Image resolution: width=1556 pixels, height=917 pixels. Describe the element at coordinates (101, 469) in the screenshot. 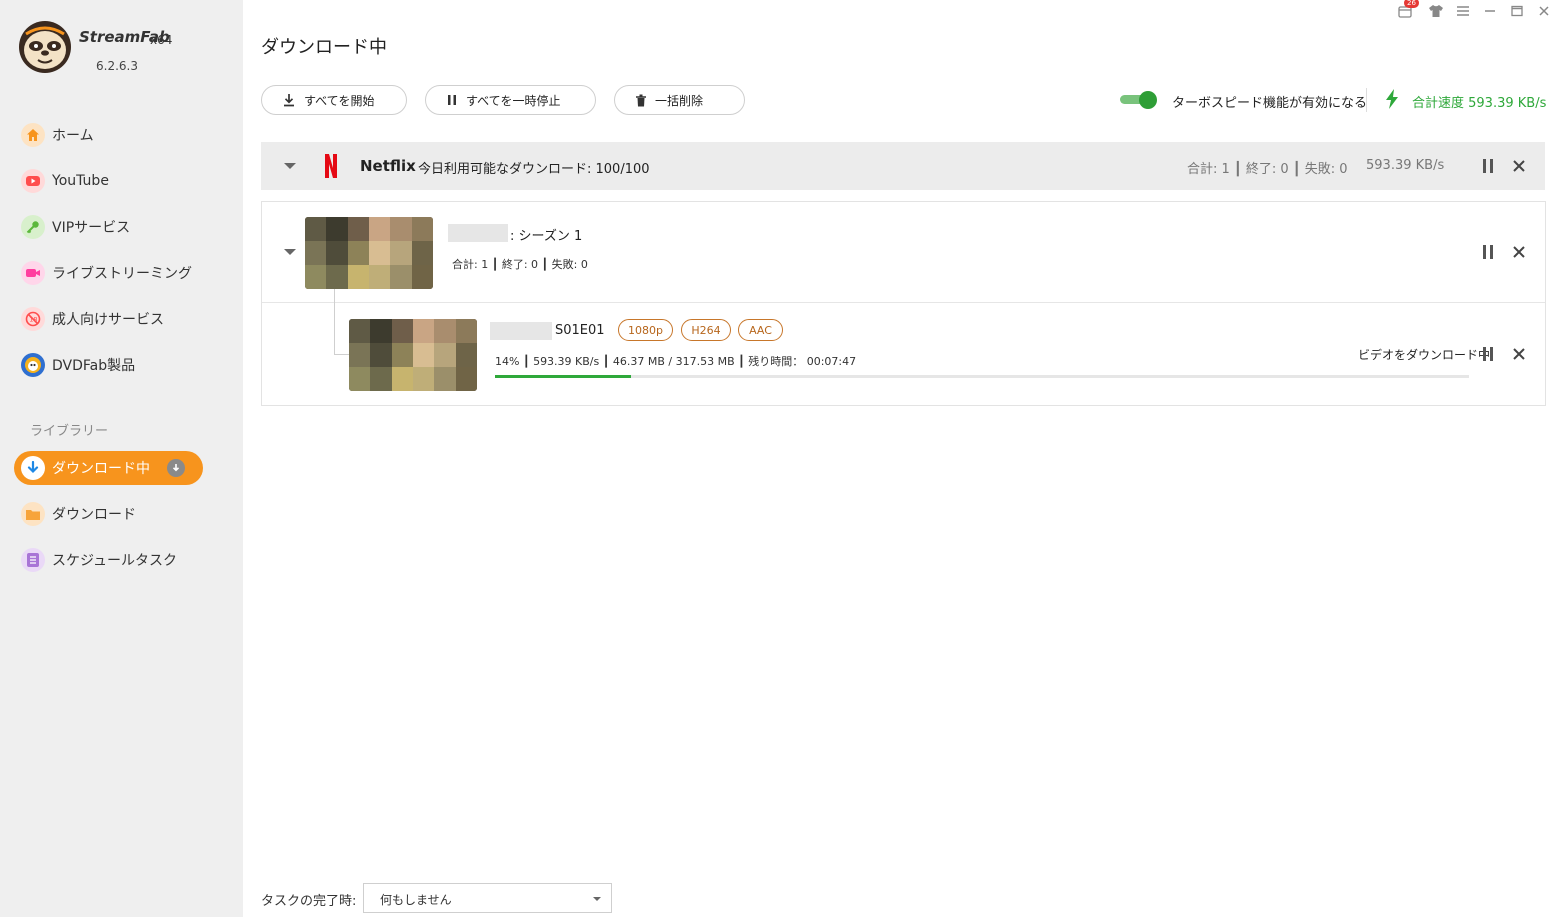

I see `sidebar-item-label: ダウンロード中` at that location.